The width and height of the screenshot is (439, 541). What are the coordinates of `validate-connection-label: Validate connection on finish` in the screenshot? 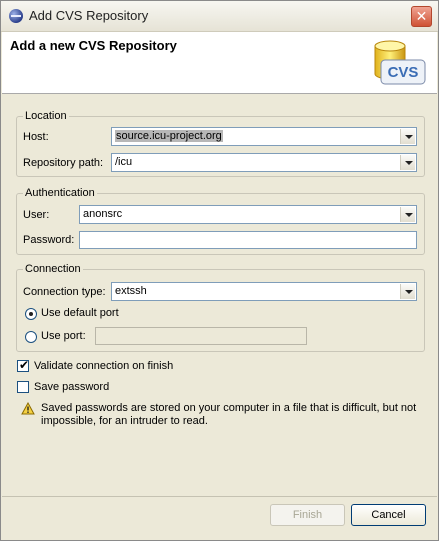 It's located at (103, 366).